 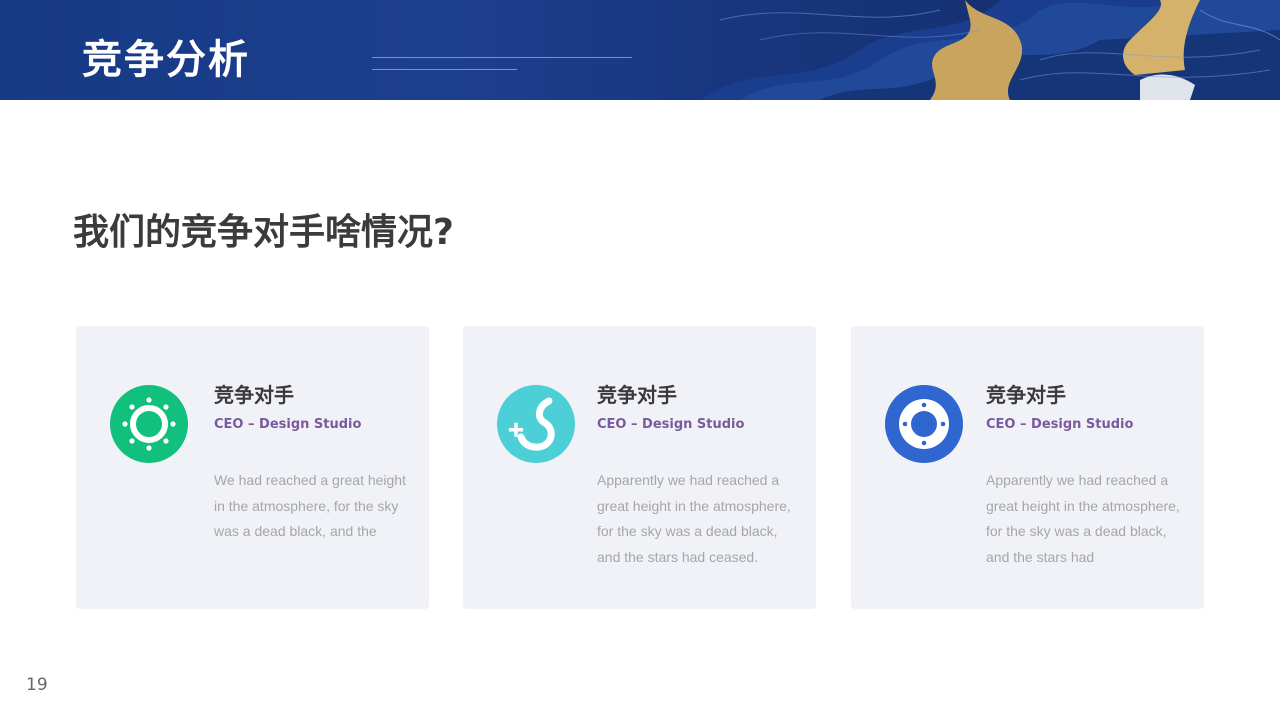 What do you see at coordinates (263, 232) in the screenshot?
I see `section-heading: 我们的竞争对手啥情况?` at bounding box center [263, 232].